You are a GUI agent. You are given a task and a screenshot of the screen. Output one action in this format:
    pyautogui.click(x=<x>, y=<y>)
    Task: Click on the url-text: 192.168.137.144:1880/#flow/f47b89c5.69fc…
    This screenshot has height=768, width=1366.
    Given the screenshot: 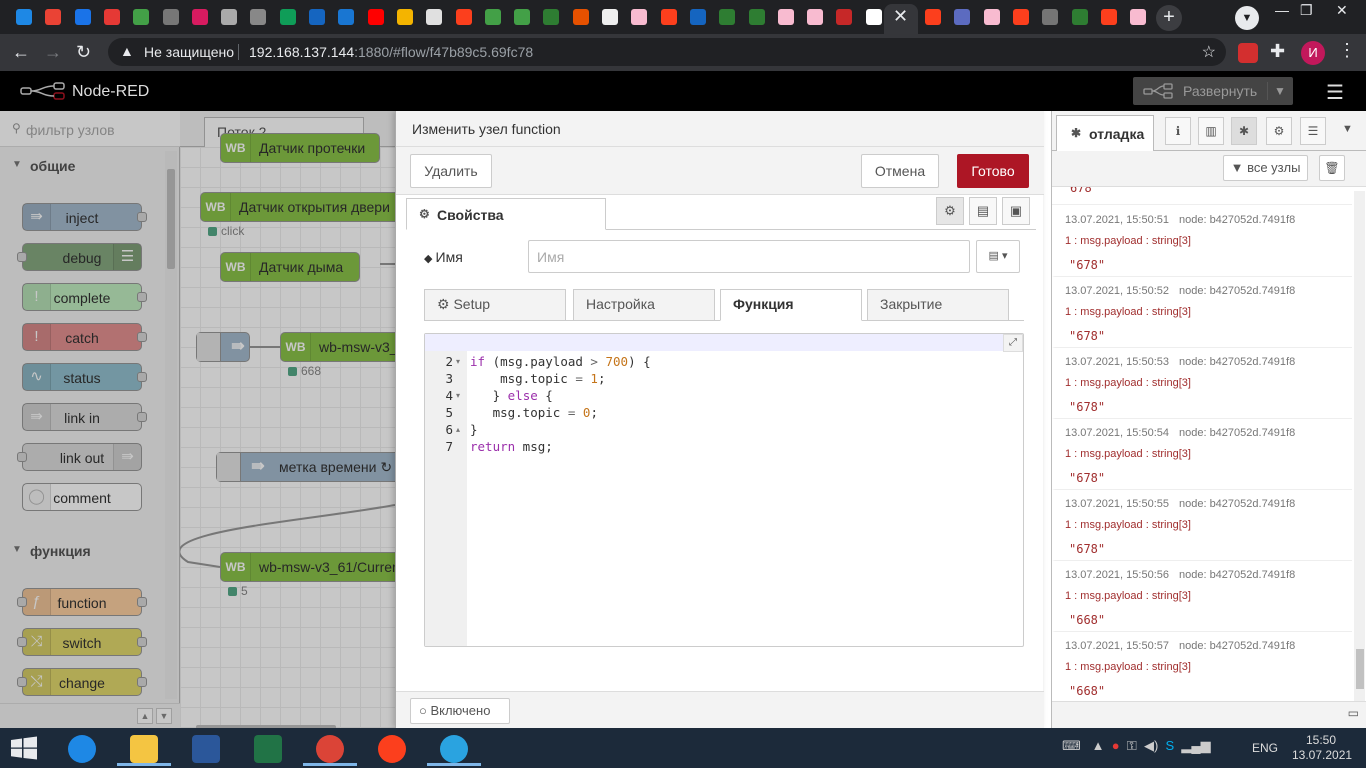 What is the action you would take?
    pyautogui.click(x=391, y=52)
    